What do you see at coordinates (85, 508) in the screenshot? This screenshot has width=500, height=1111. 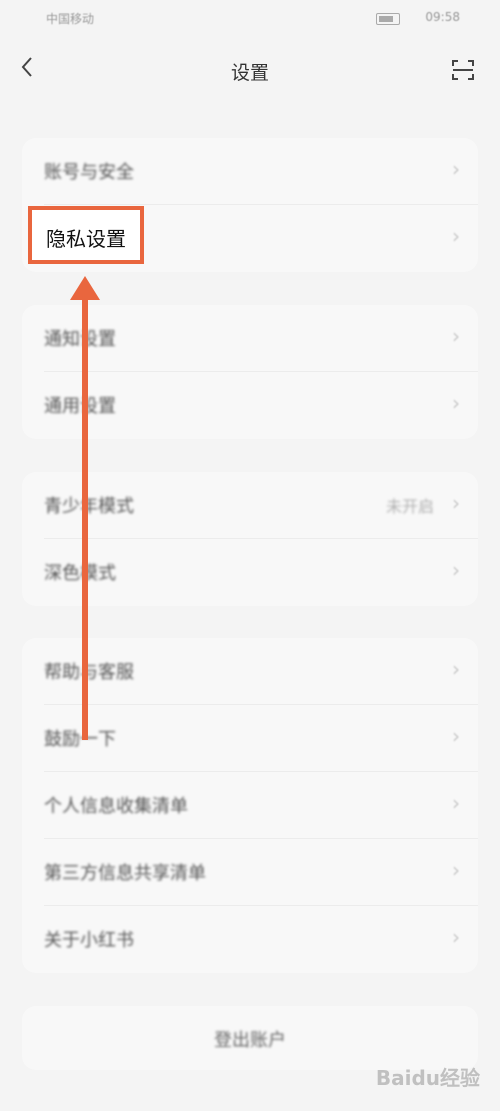 I see `arrow-annotation` at bounding box center [85, 508].